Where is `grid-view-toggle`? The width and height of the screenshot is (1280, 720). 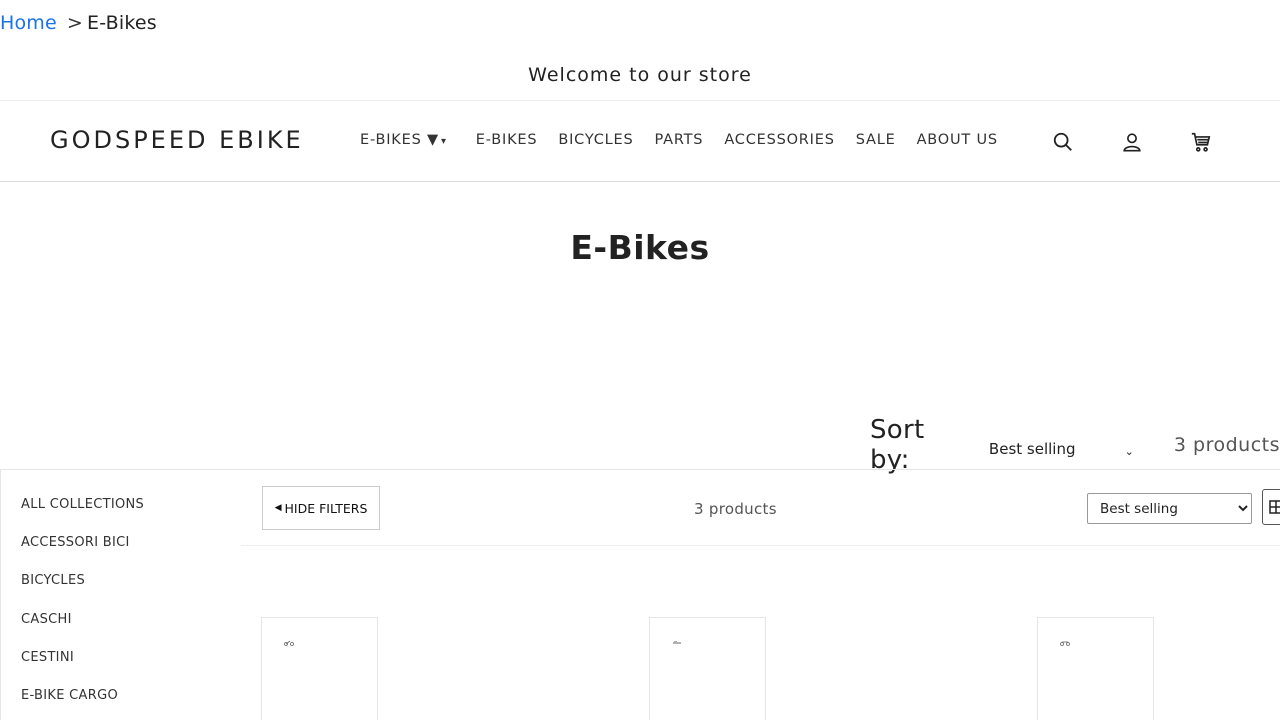
grid-view-toggle is located at coordinates (1271, 507).